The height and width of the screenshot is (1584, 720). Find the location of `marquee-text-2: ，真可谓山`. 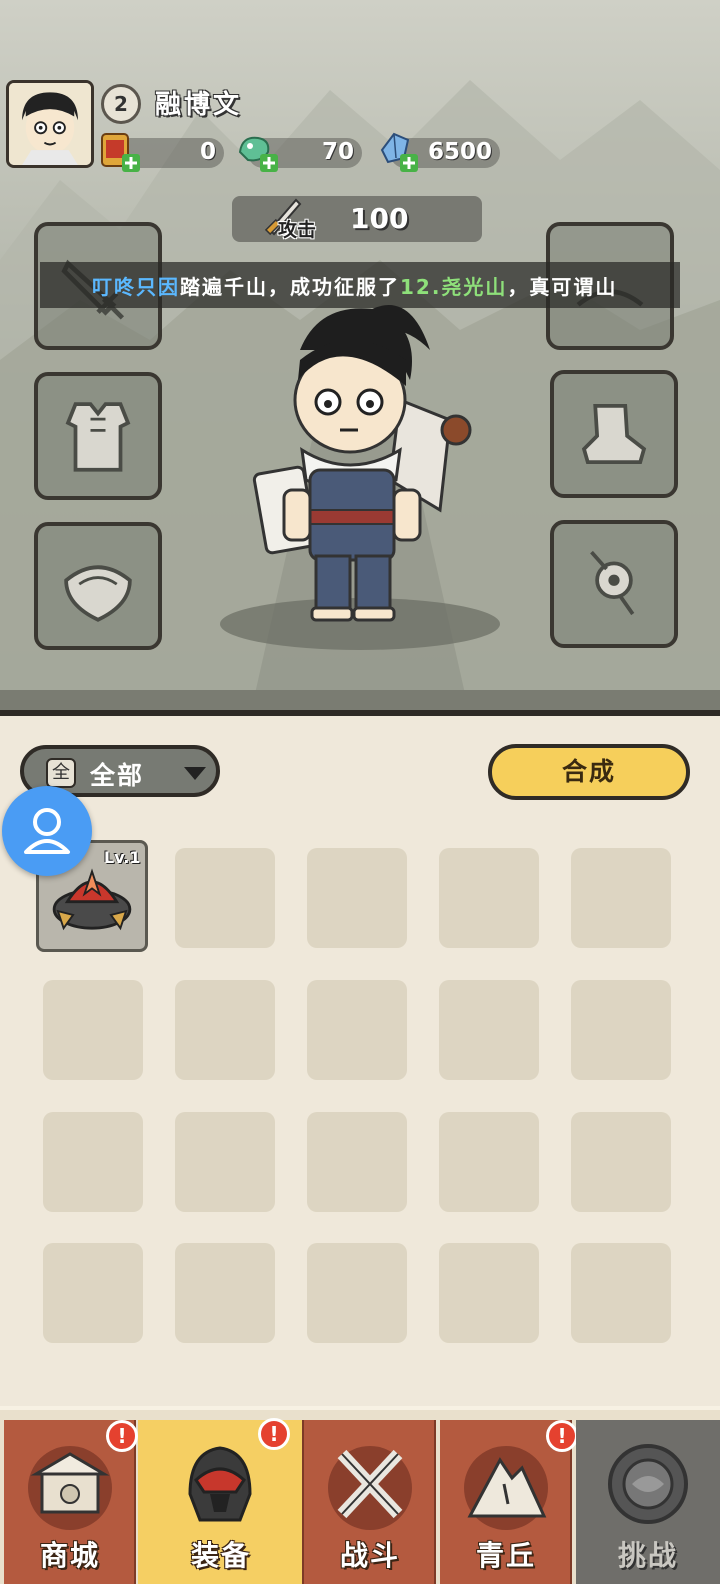

marquee-text-2: ，真可谓山 is located at coordinates (562, 286).